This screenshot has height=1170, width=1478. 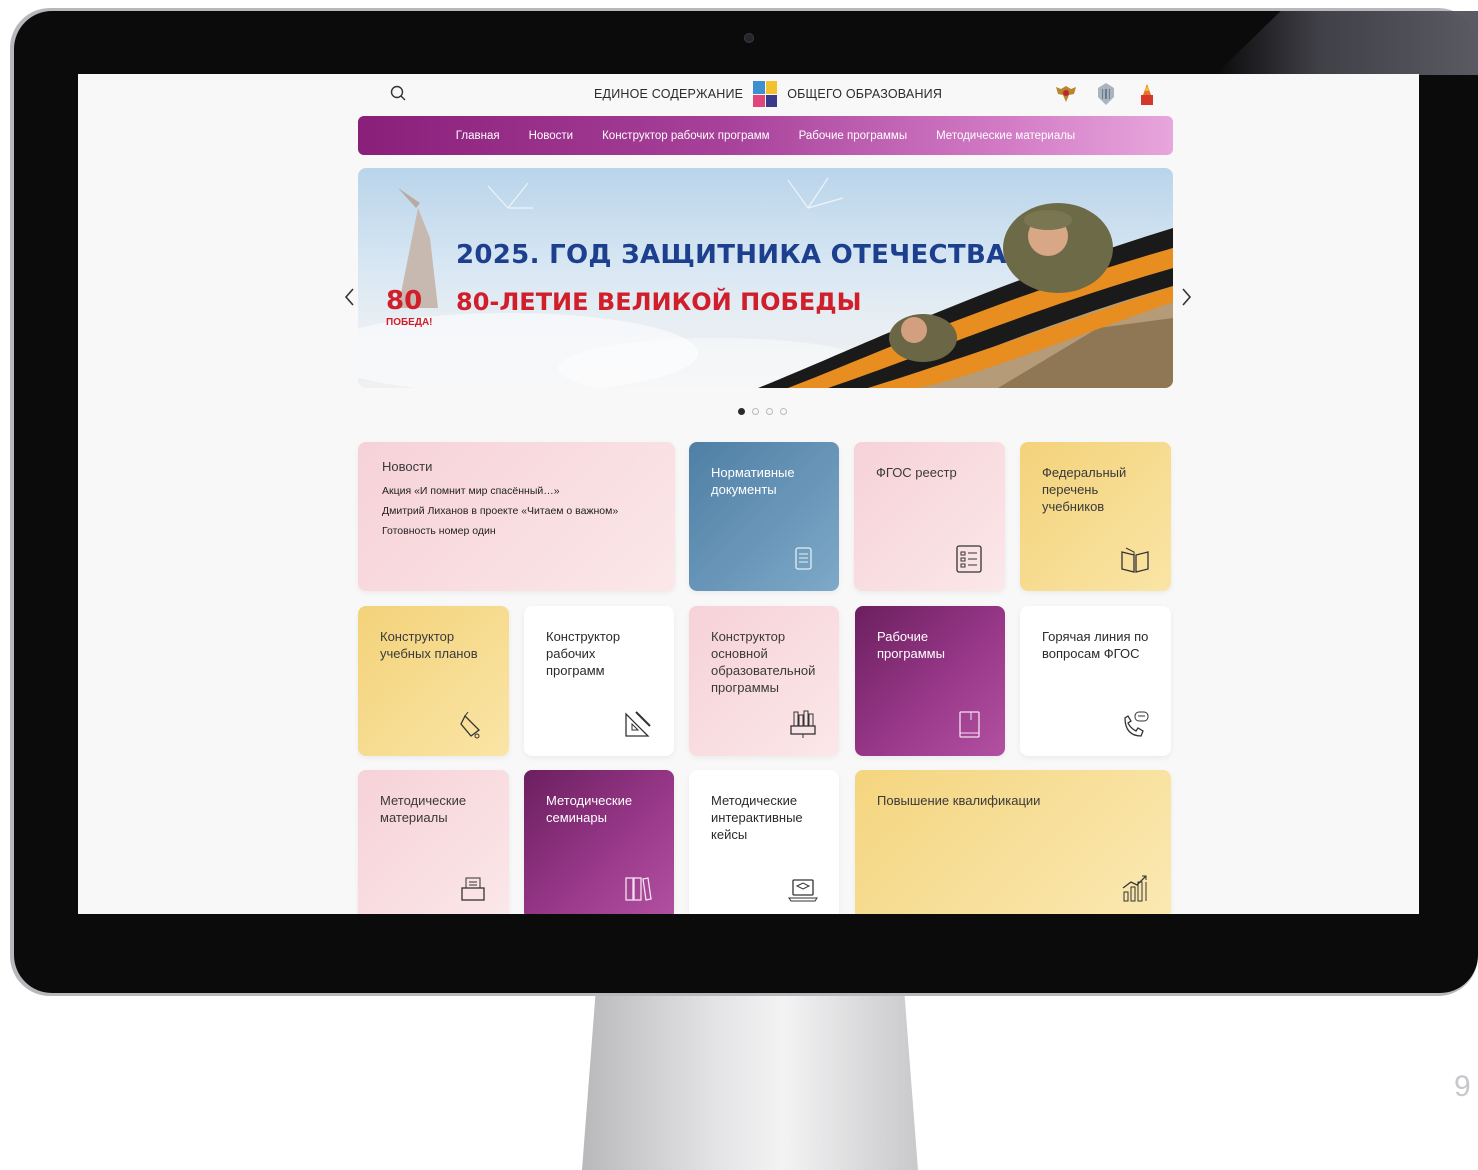 What do you see at coordinates (404, 301) in the screenshot?
I see `badge-number: 80` at bounding box center [404, 301].